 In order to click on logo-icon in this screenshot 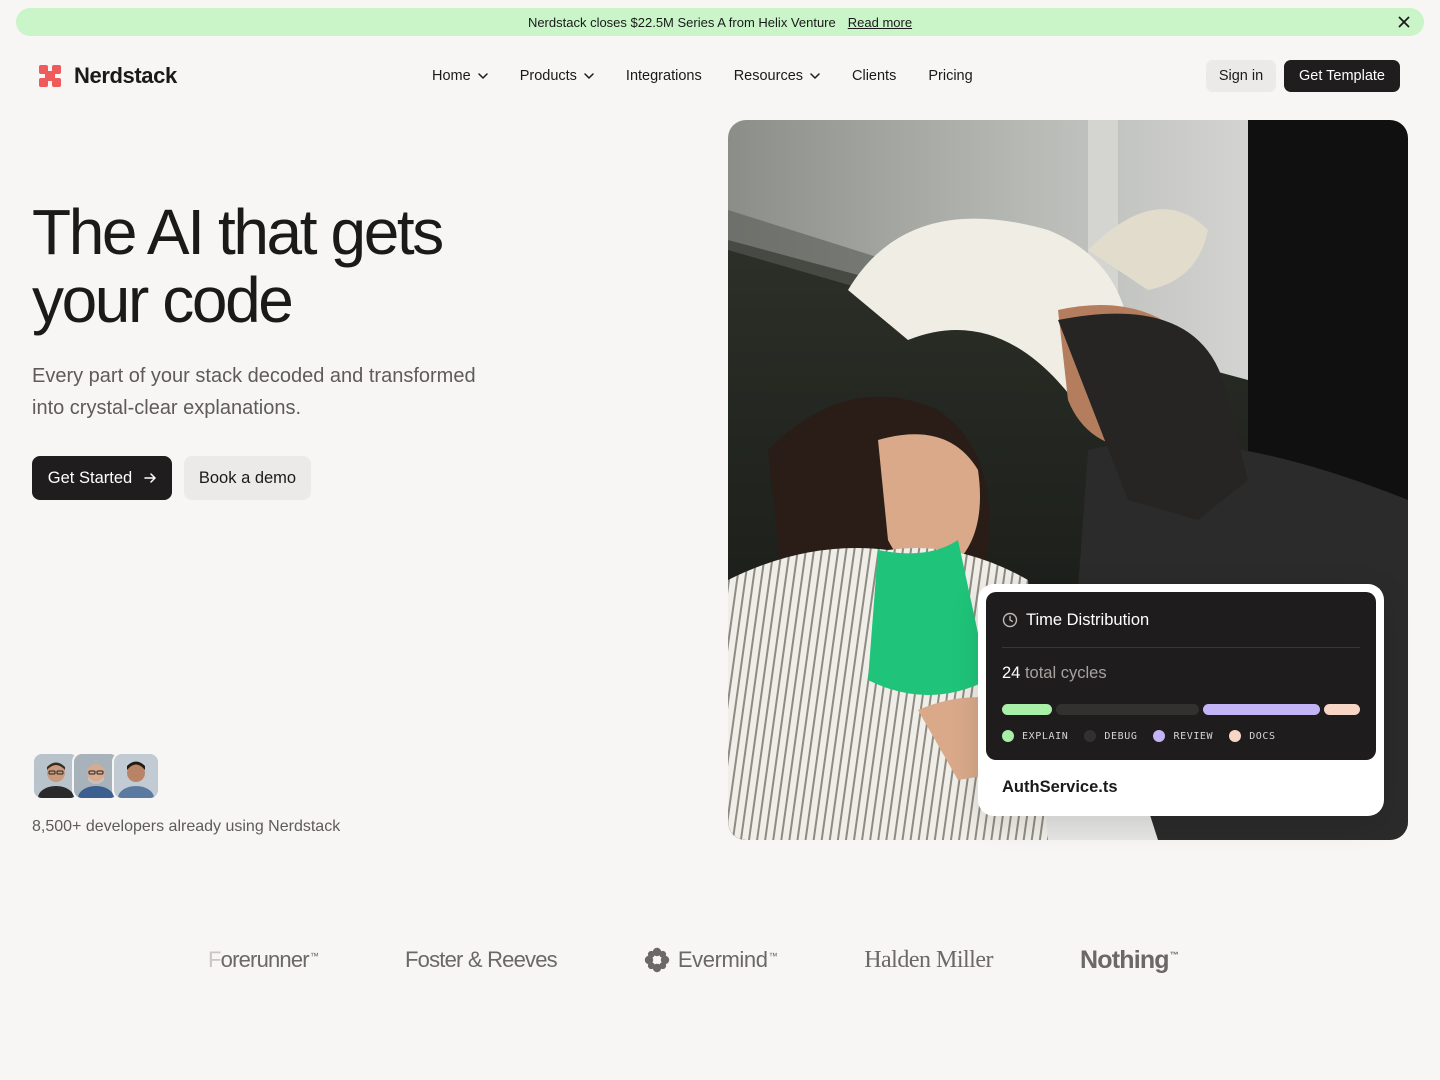, I will do `click(50, 76)`.